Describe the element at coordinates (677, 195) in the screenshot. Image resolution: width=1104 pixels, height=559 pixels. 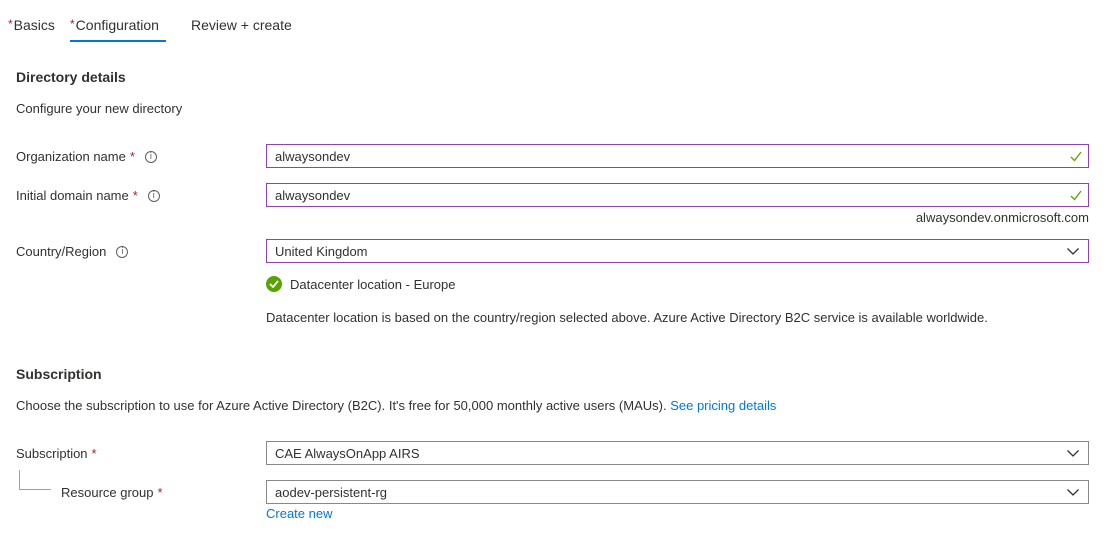
I see `domain-name-input: alwaysondev` at that location.